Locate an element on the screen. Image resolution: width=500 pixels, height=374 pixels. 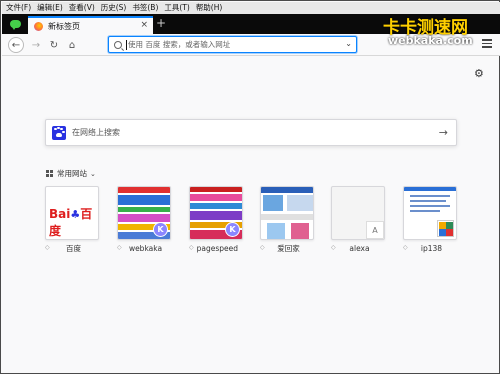
search-icon is located at coordinates (118, 44).